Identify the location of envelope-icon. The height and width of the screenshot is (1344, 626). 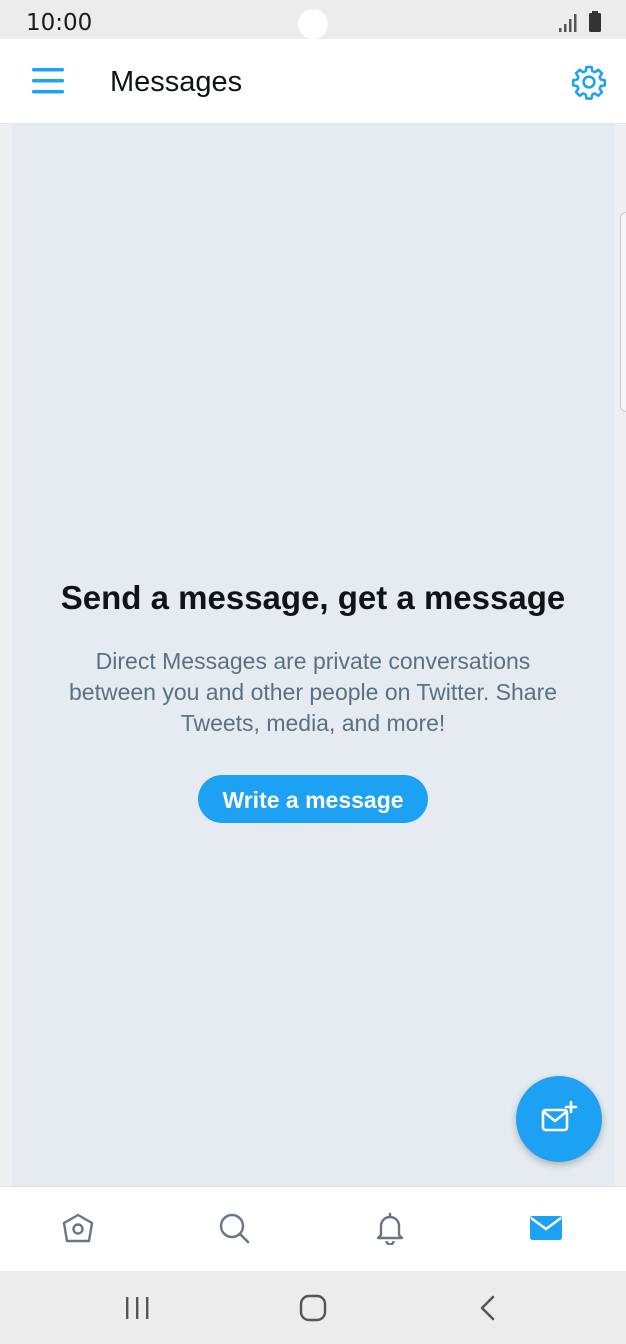
(546, 1228).